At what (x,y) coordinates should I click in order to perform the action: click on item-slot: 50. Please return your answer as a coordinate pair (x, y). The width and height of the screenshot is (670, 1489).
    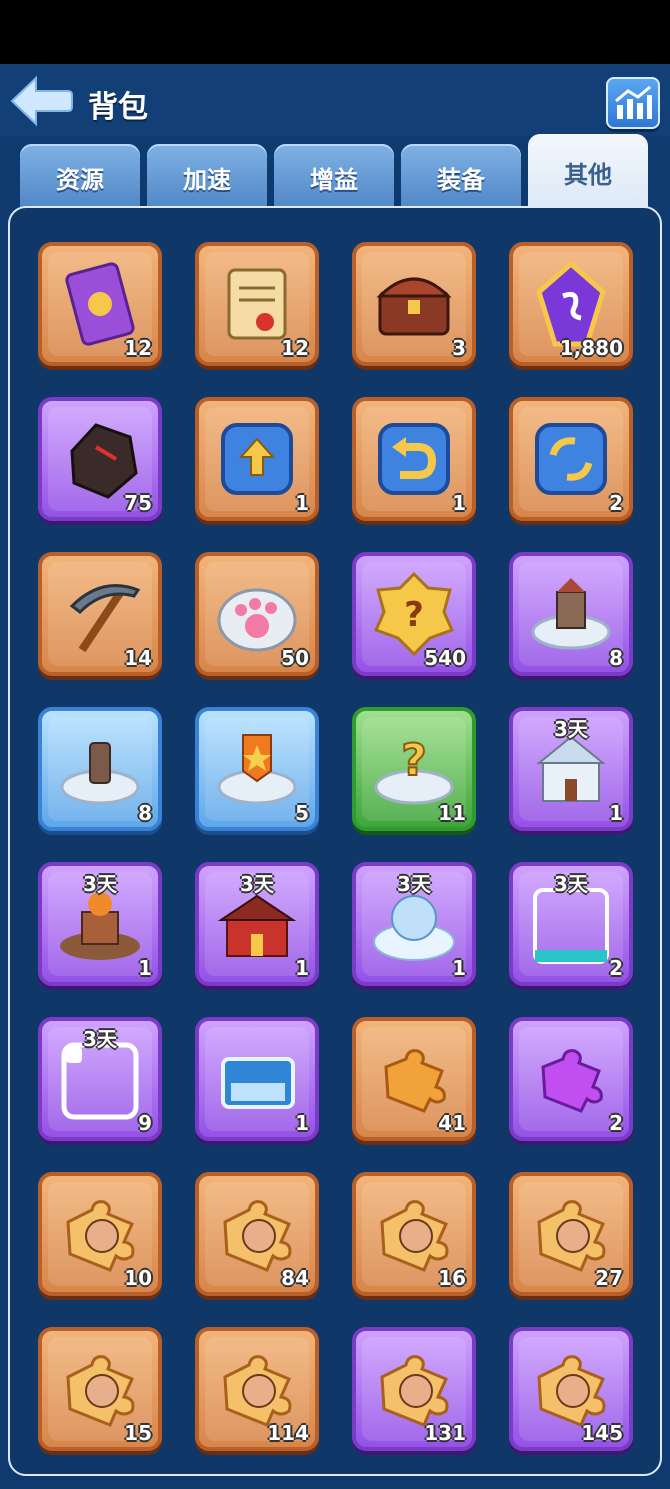
    Looking at the image, I should click on (257, 614).